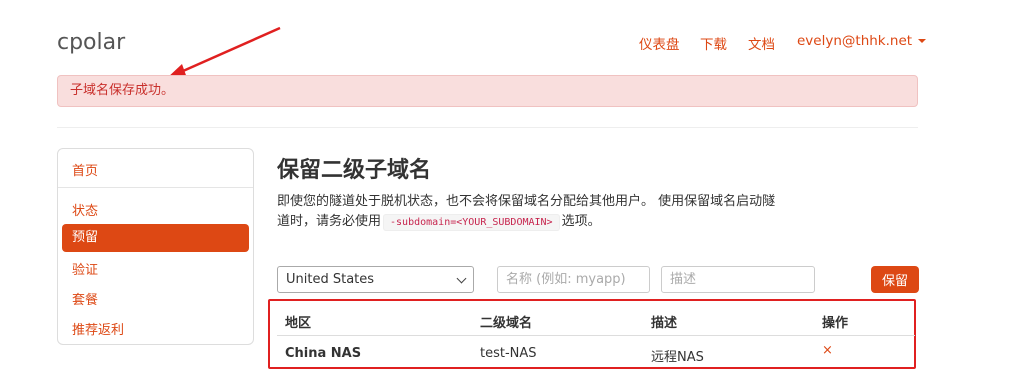 This screenshot has width=1018, height=392. Describe the element at coordinates (91, 42) in the screenshot. I see `brand-logo: cpolar` at that location.